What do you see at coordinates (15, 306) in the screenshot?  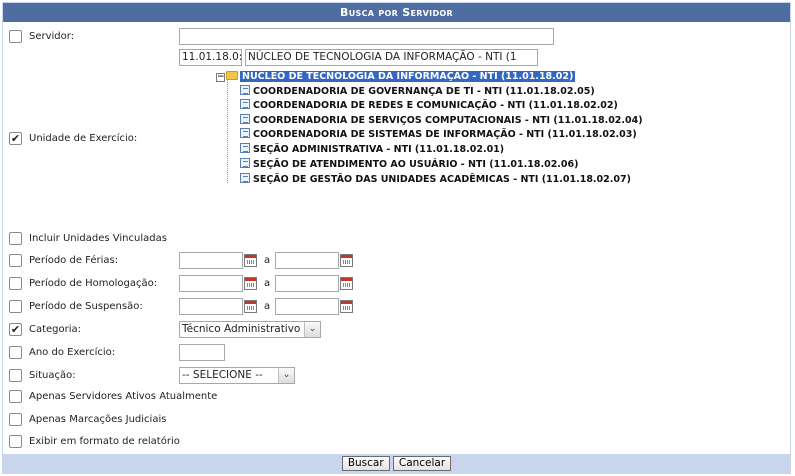 I see `suspensao-checkbox` at bounding box center [15, 306].